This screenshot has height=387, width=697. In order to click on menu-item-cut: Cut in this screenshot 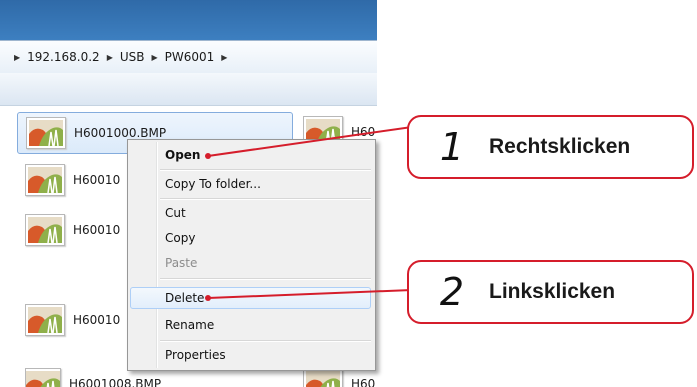, I will do `click(250, 213)`.